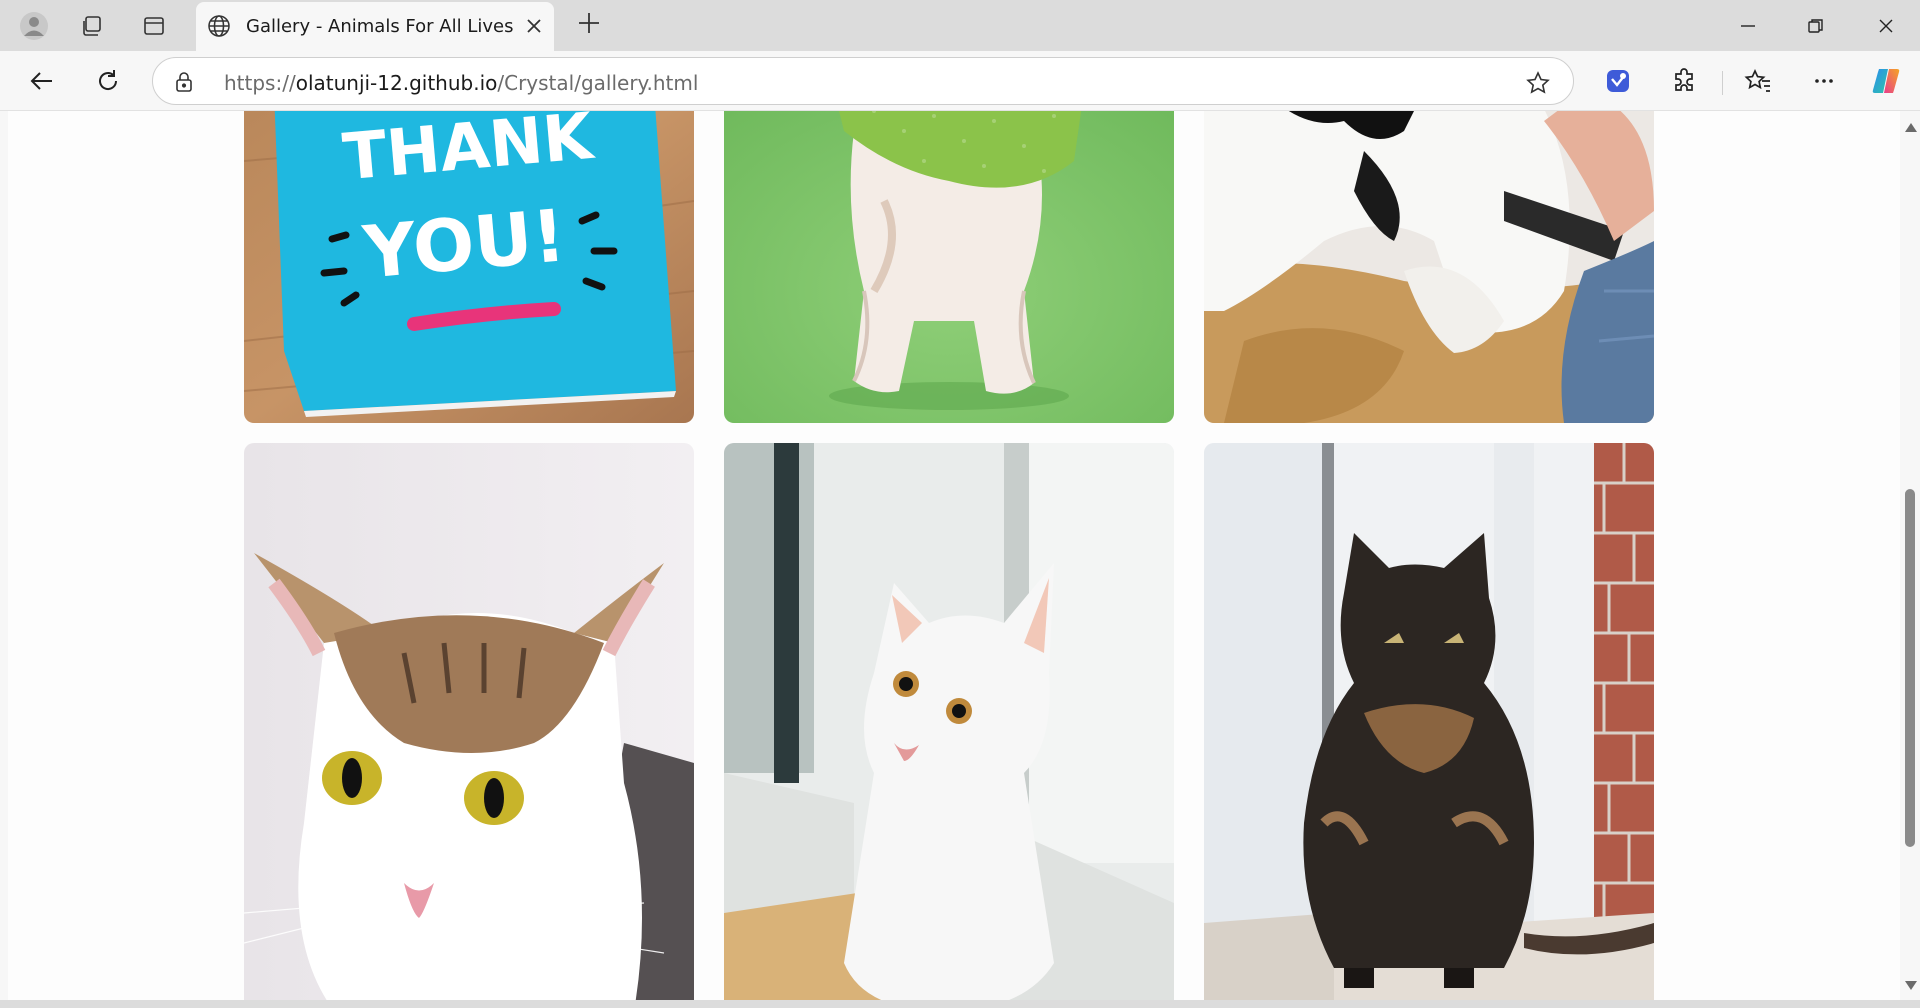  I want to click on favorites-icon, so click(1758, 81).